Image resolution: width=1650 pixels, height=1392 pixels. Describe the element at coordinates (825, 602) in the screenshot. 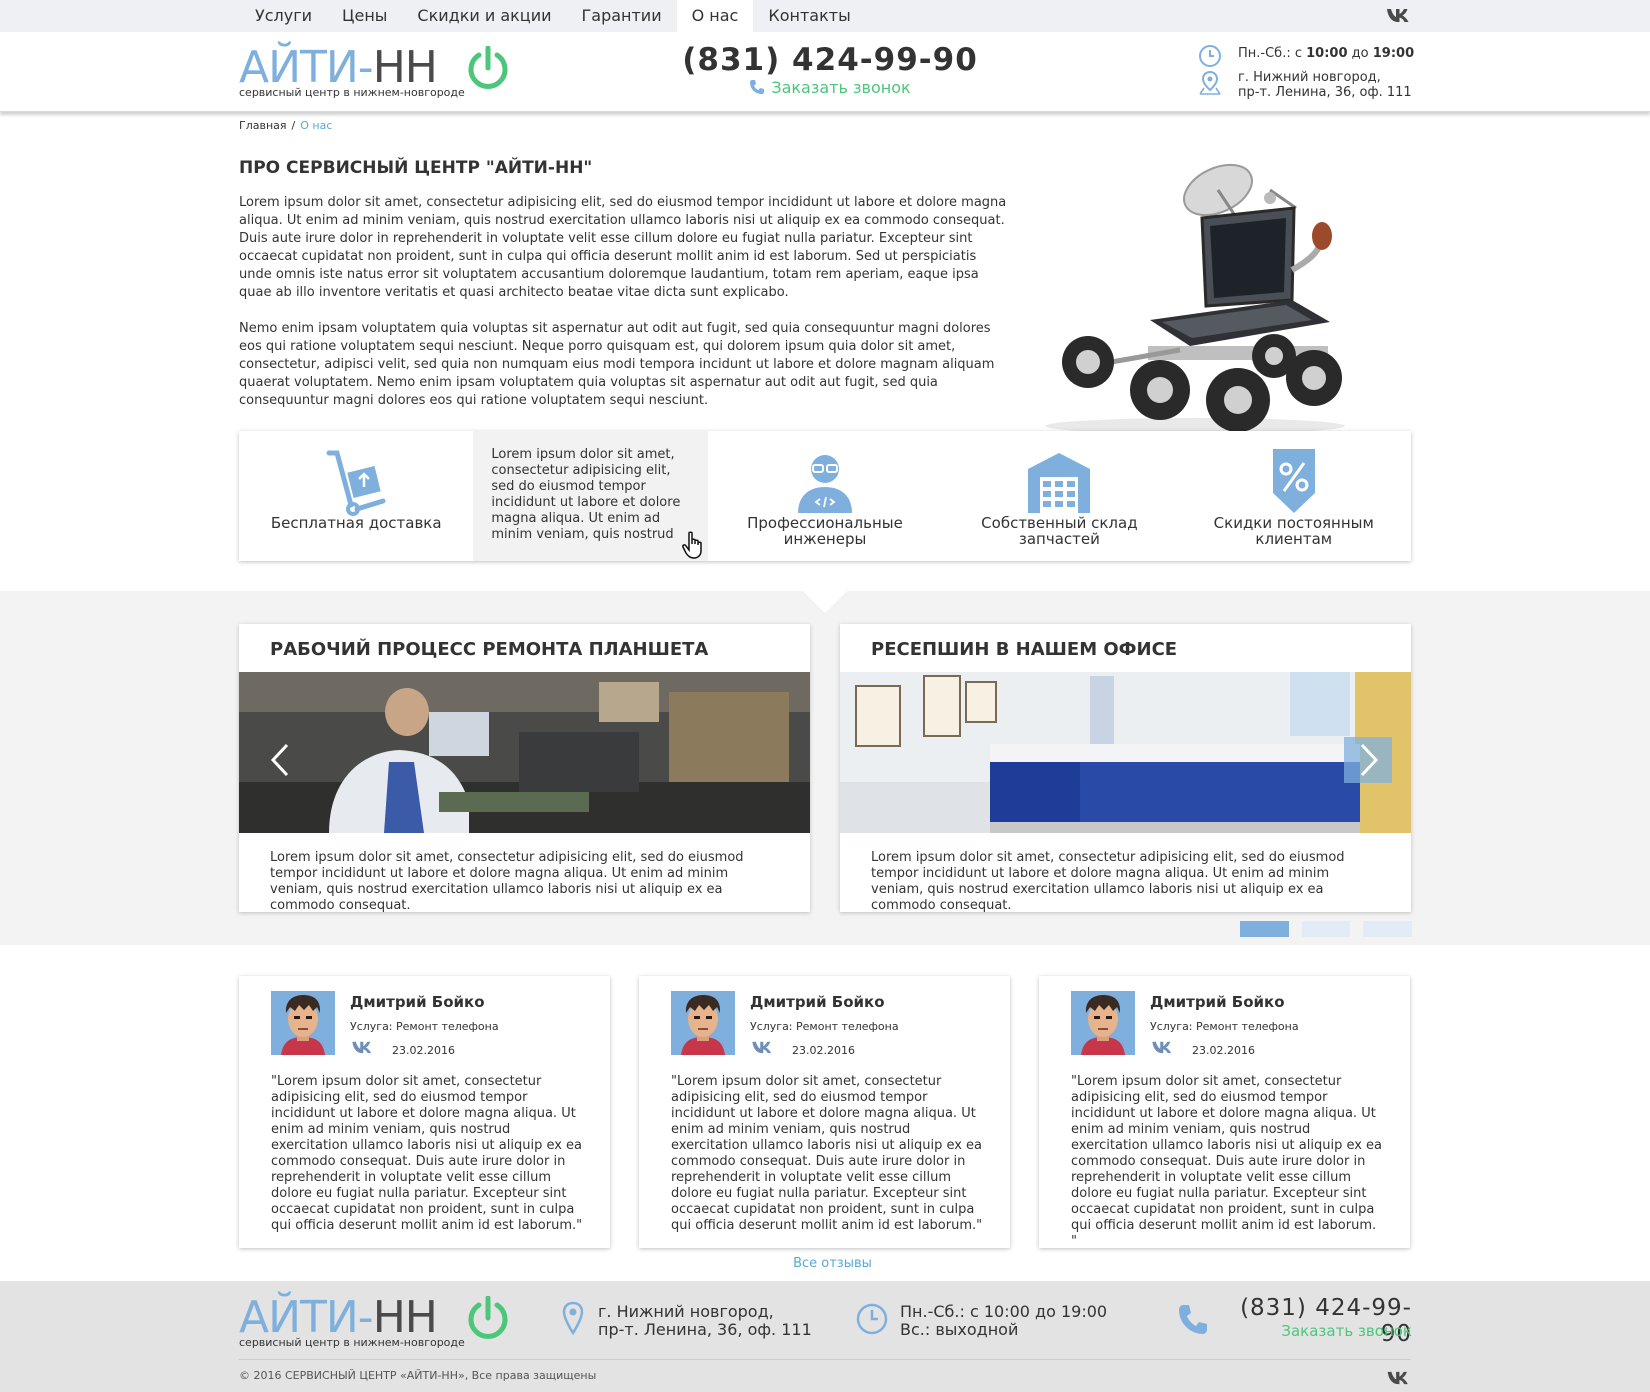

I see `section-notch` at that location.